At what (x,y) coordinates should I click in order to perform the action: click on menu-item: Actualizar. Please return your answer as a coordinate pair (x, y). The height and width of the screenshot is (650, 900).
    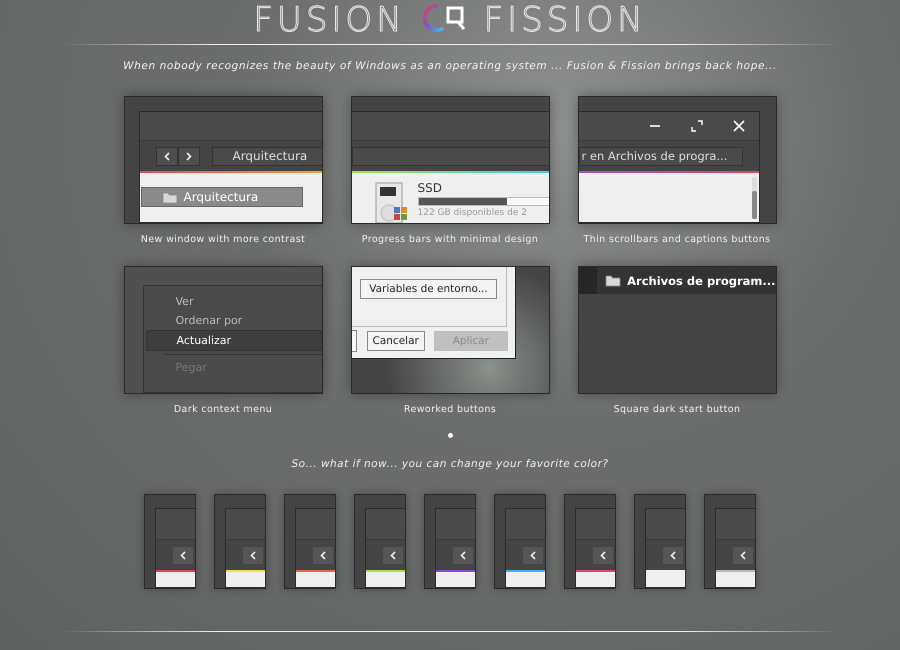
    Looking at the image, I should click on (234, 340).